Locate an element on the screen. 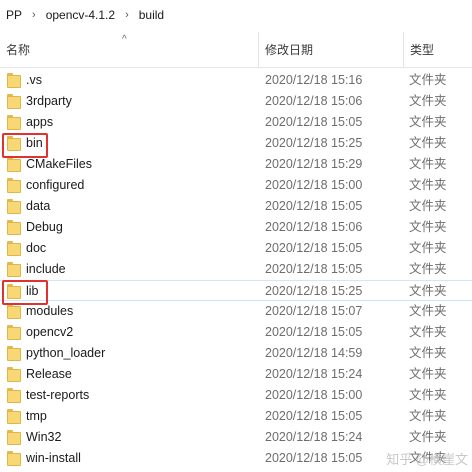  breadcrumb: PP › opencv-4.1.2 › build is located at coordinates (236, 15).